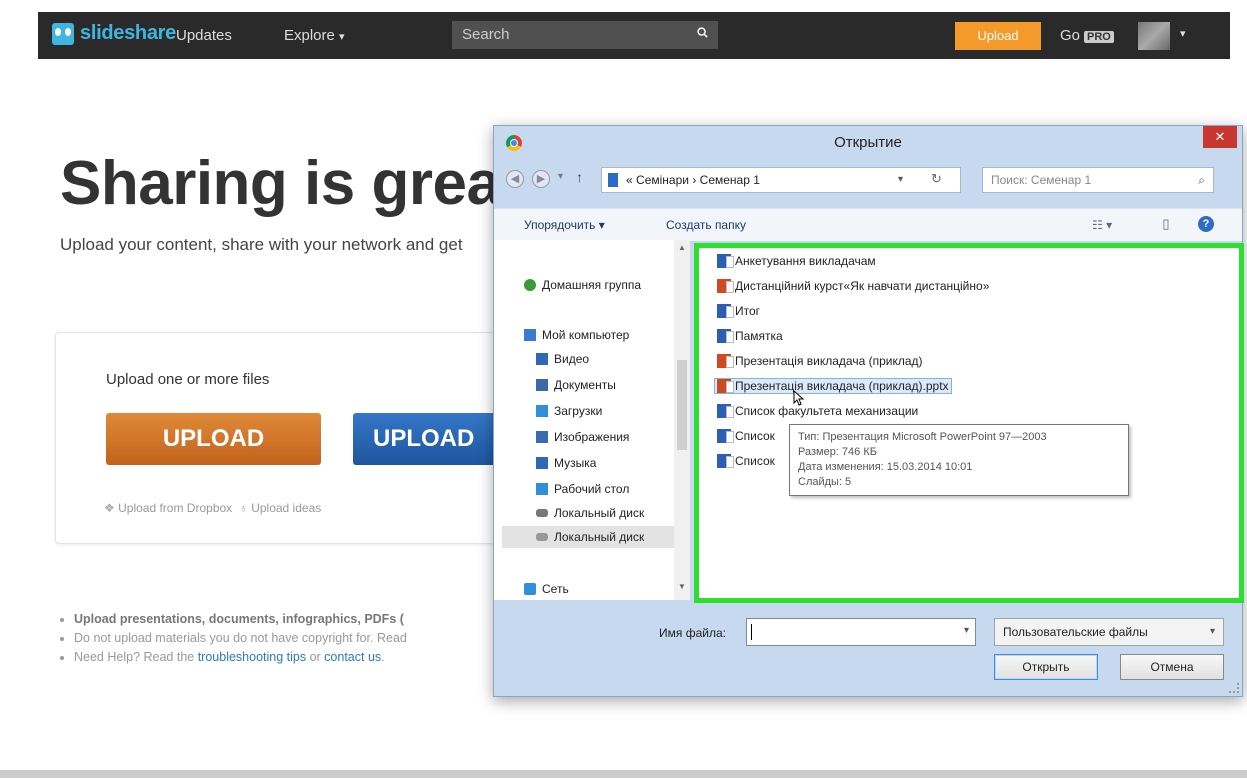 This screenshot has height=778, width=1247. Describe the element at coordinates (252, 657) in the screenshot. I see `troubleshooting-tips-link: troubleshooting tips` at that location.